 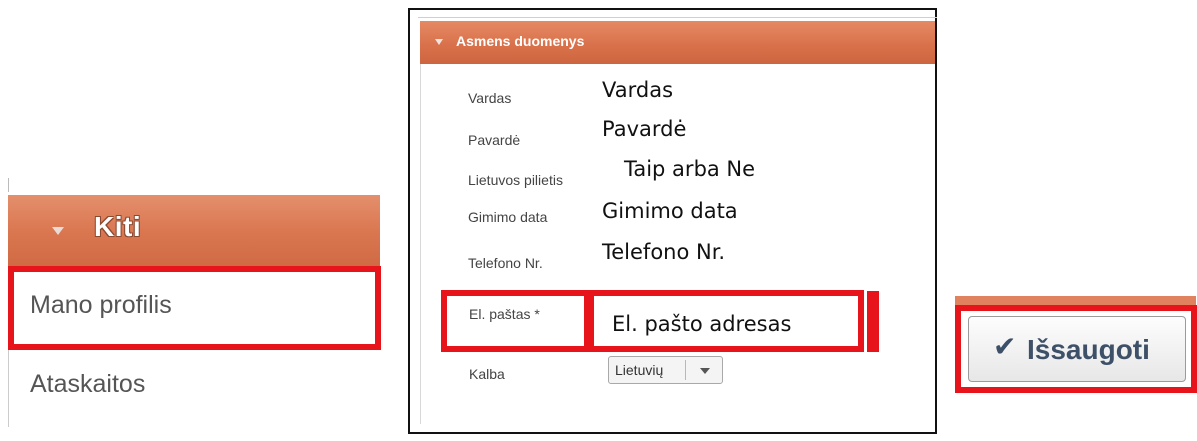 I want to click on highlight-email-edge, so click(x=873, y=321).